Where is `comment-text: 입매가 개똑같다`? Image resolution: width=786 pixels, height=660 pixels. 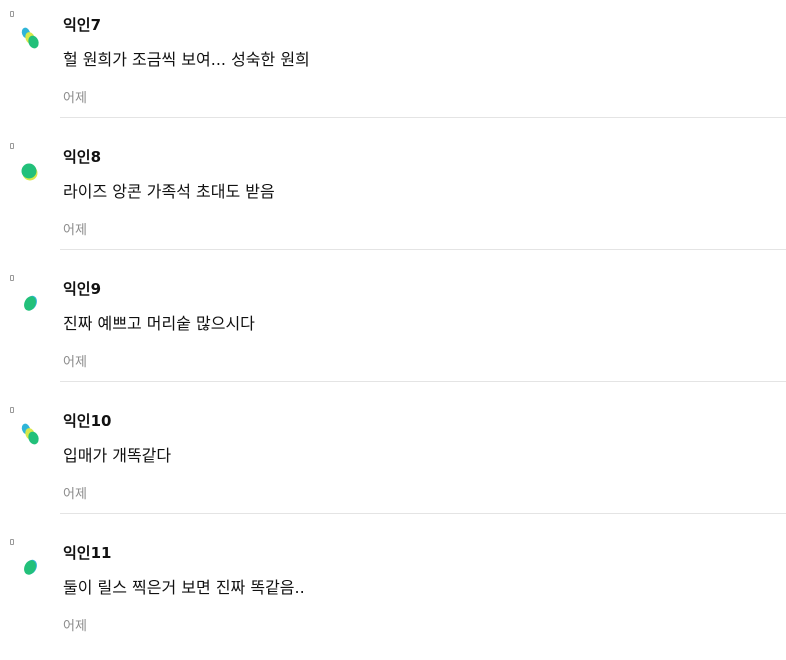
comment-text: 입매가 개똑같다 is located at coordinates (117, 455).